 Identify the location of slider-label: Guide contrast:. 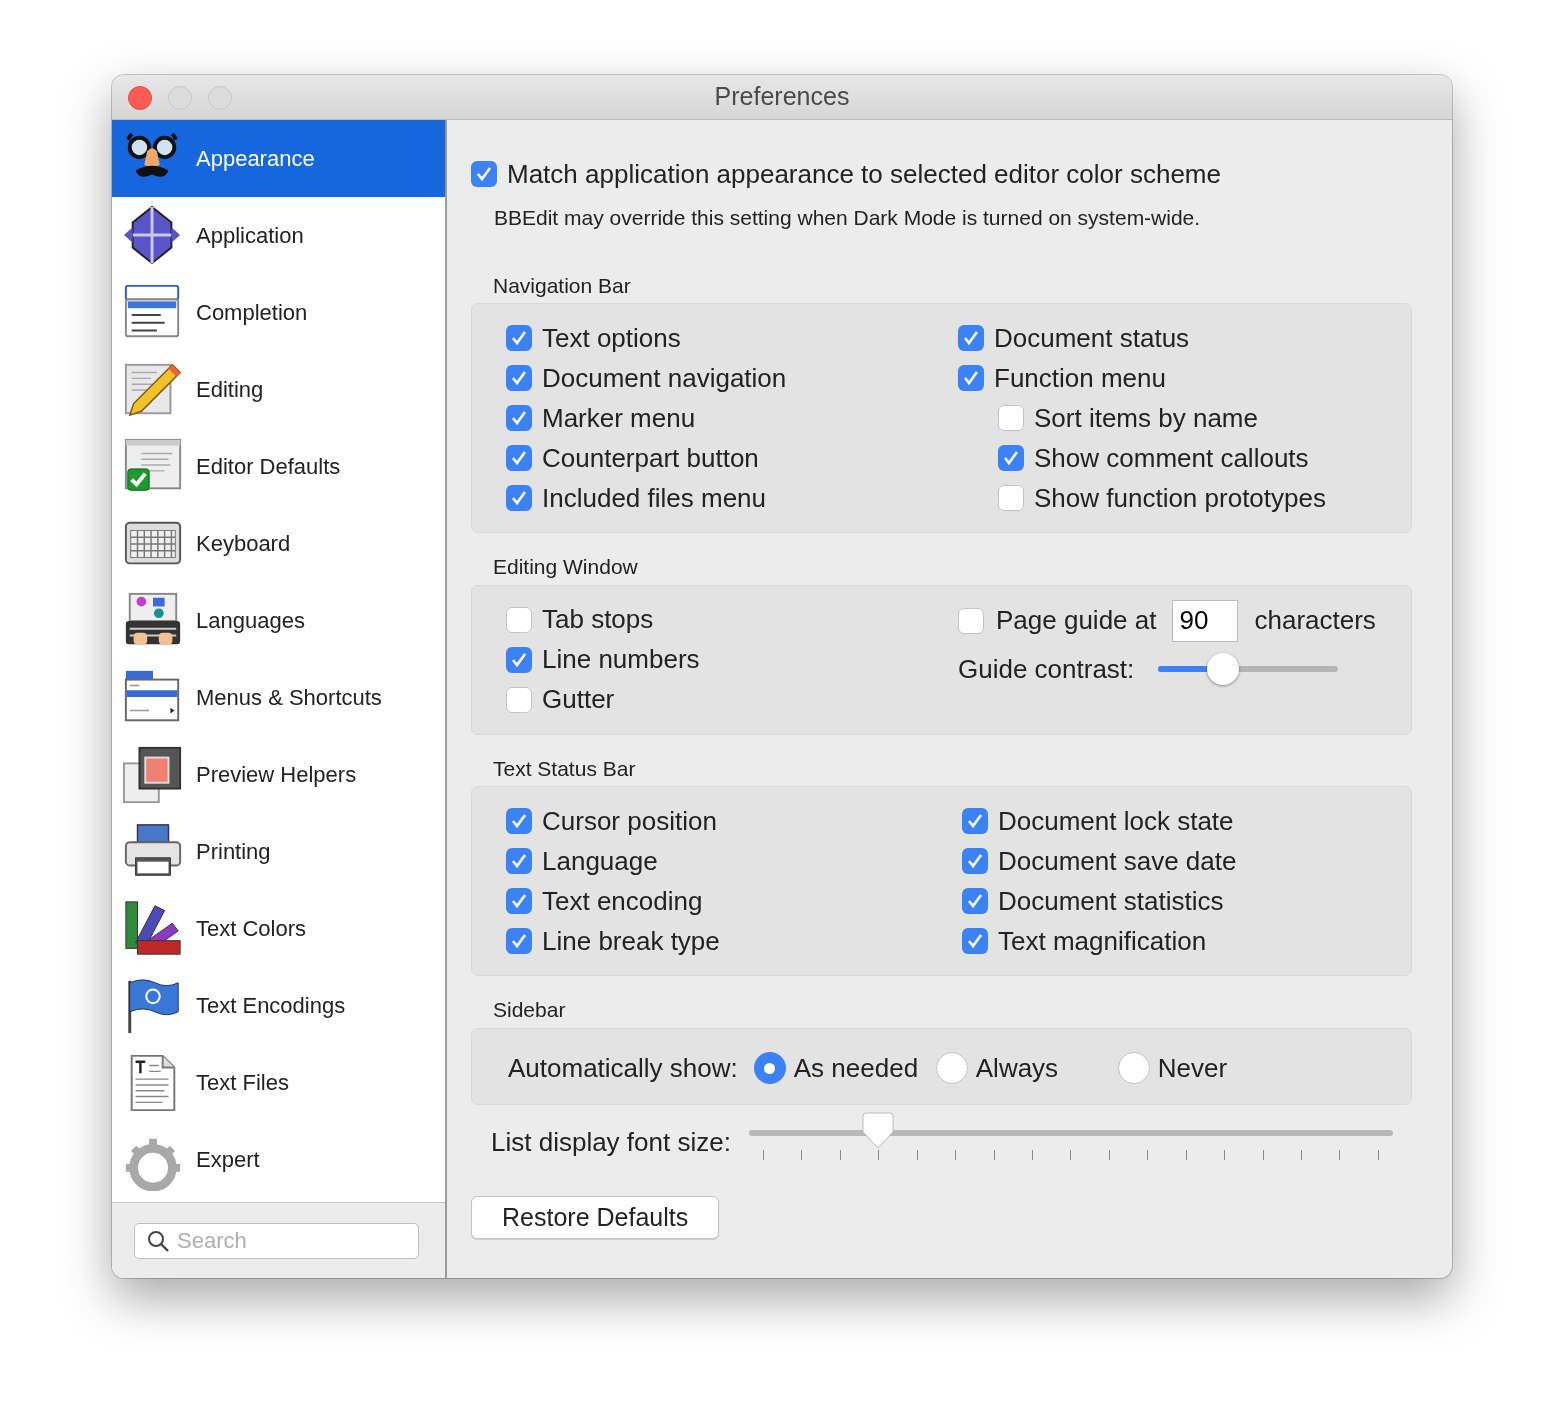
(1046, 669).